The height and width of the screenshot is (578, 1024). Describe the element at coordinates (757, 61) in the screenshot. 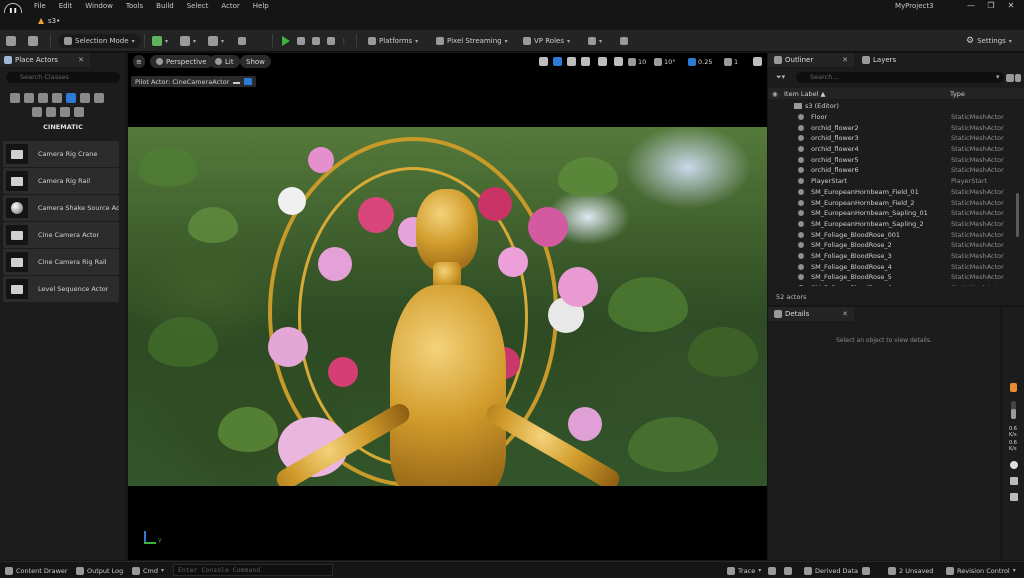

I see `maximize-viewport-icon` at that location.